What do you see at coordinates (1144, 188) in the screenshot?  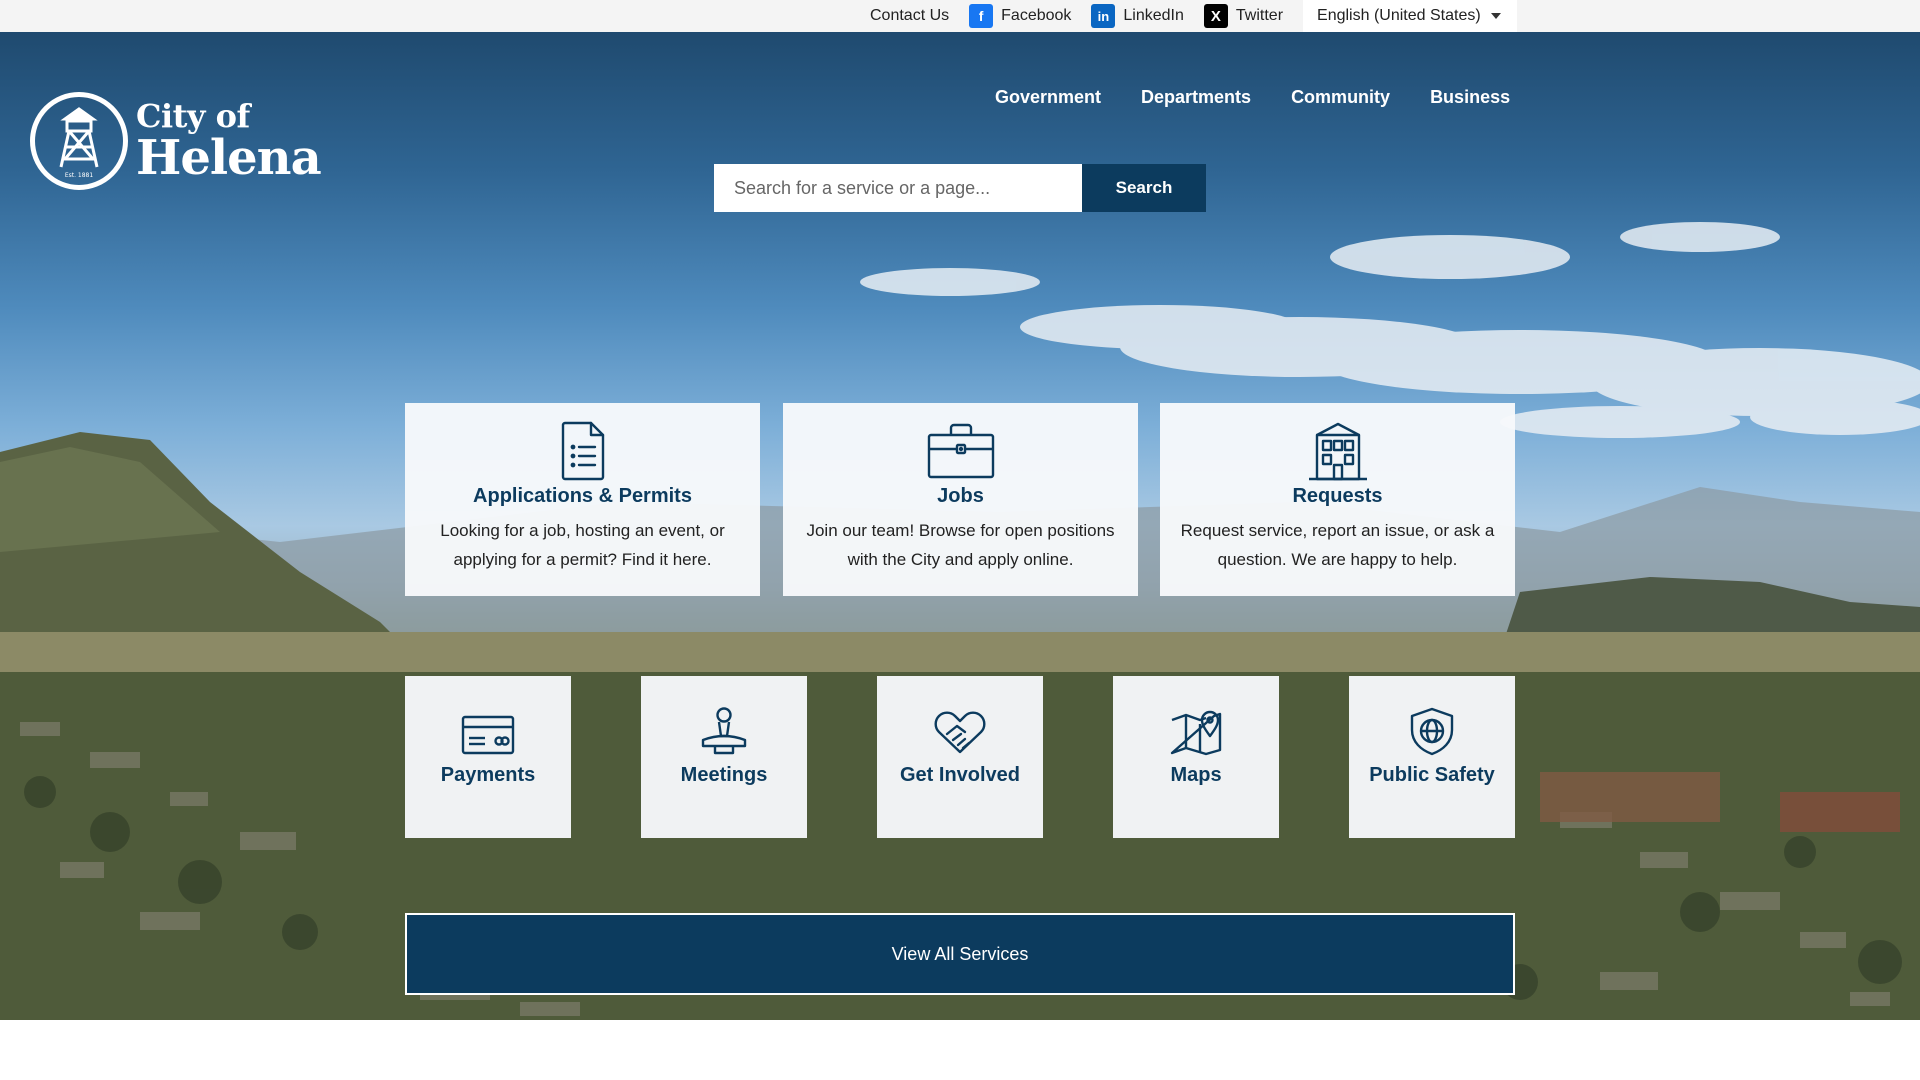 I see `search-button: Search` at bounding box center [1144, 188].